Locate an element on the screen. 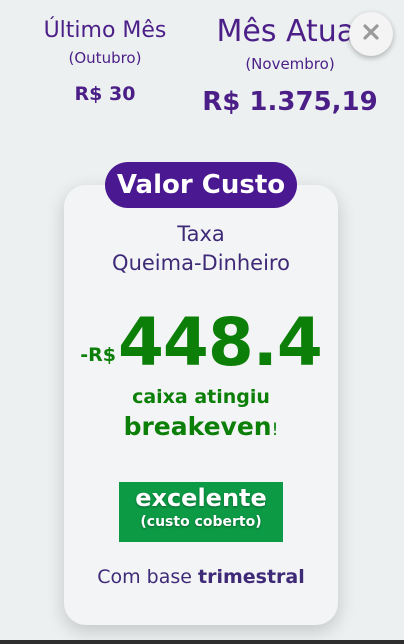  value-prefix: -R$ is located at coordinates (98, 355).